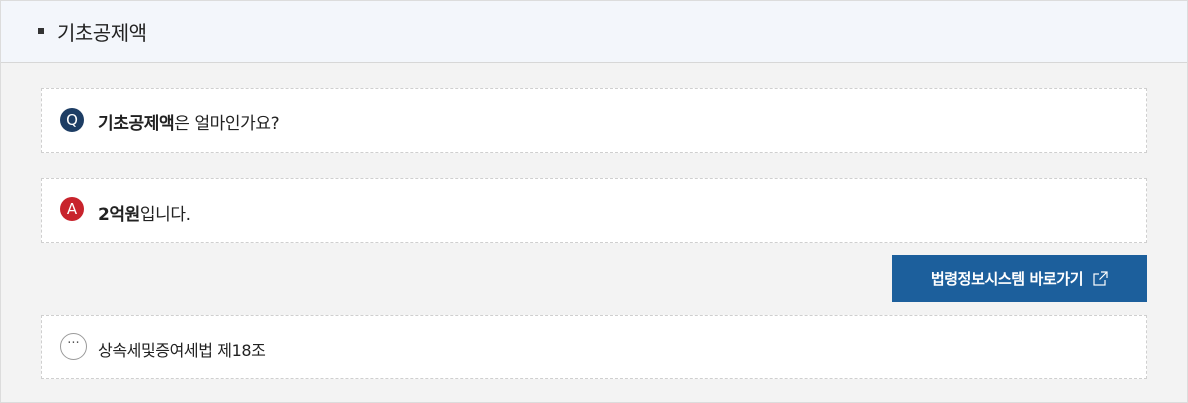  I want to click on answer-keyword: 2억원, so click(119, 215).